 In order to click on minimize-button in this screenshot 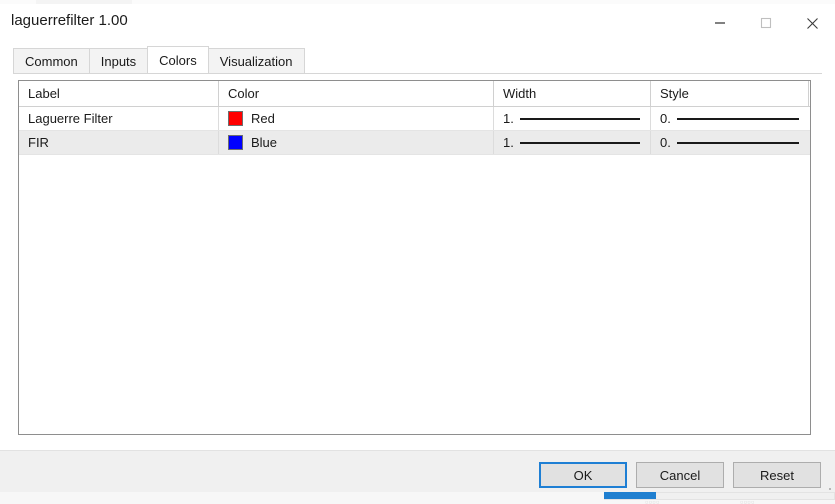, I will do `click(720, 23)`.